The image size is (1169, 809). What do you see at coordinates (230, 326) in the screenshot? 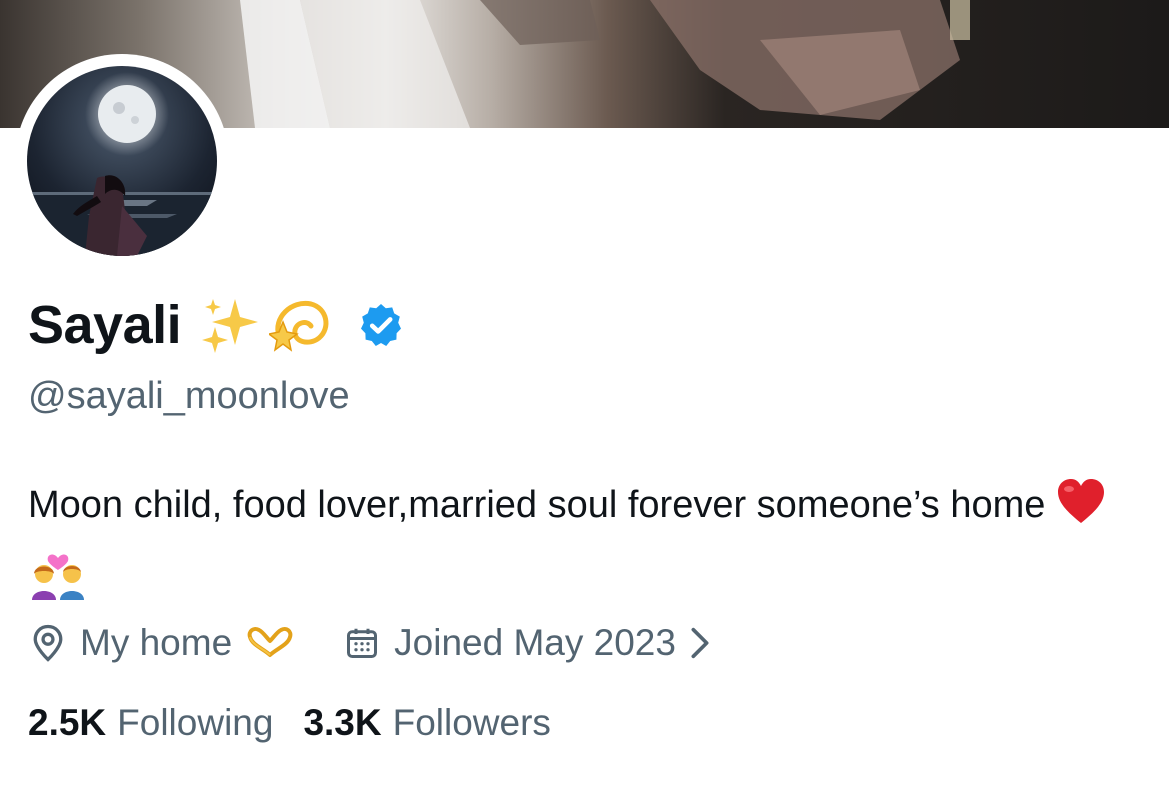
I see `sparkles-icon` at bounding box center [230, 326].